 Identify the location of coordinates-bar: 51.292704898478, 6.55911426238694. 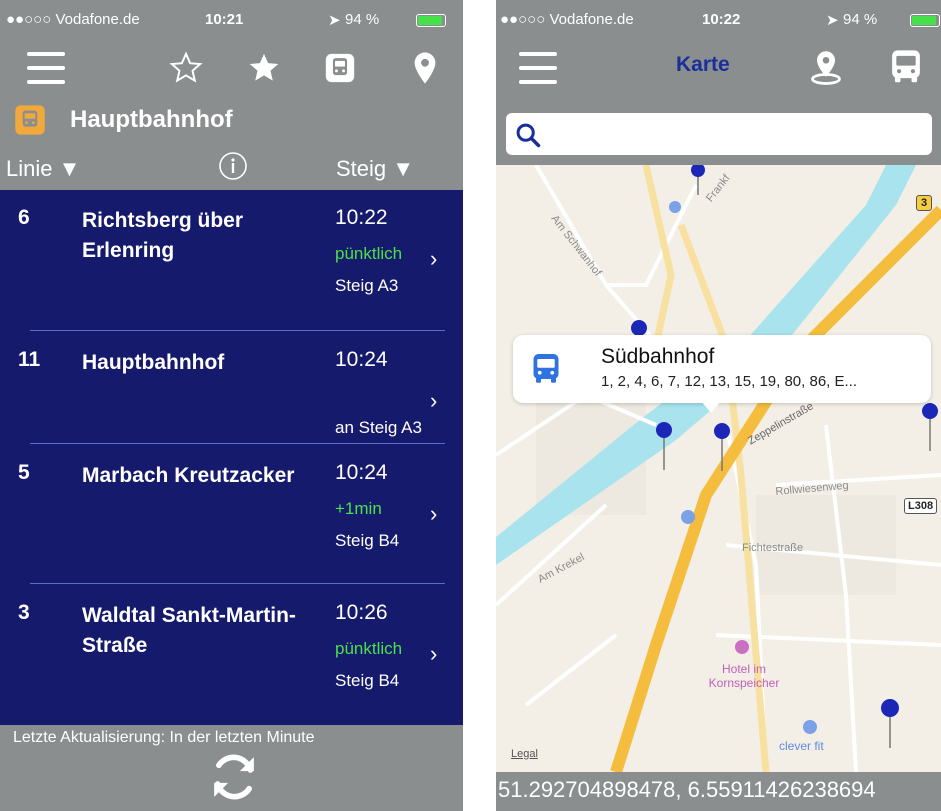
(718, 791).